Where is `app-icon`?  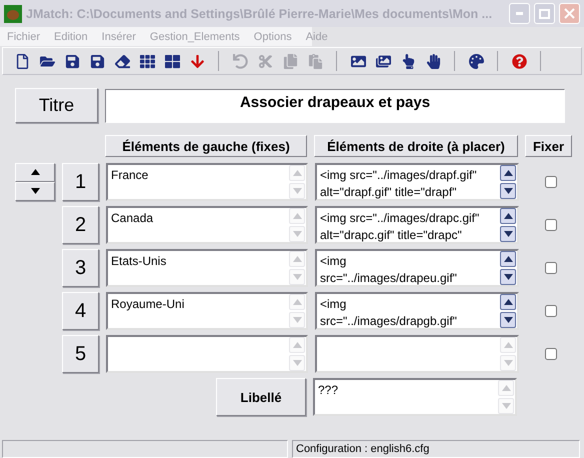
app-icon is located at coordinates (13, 13).